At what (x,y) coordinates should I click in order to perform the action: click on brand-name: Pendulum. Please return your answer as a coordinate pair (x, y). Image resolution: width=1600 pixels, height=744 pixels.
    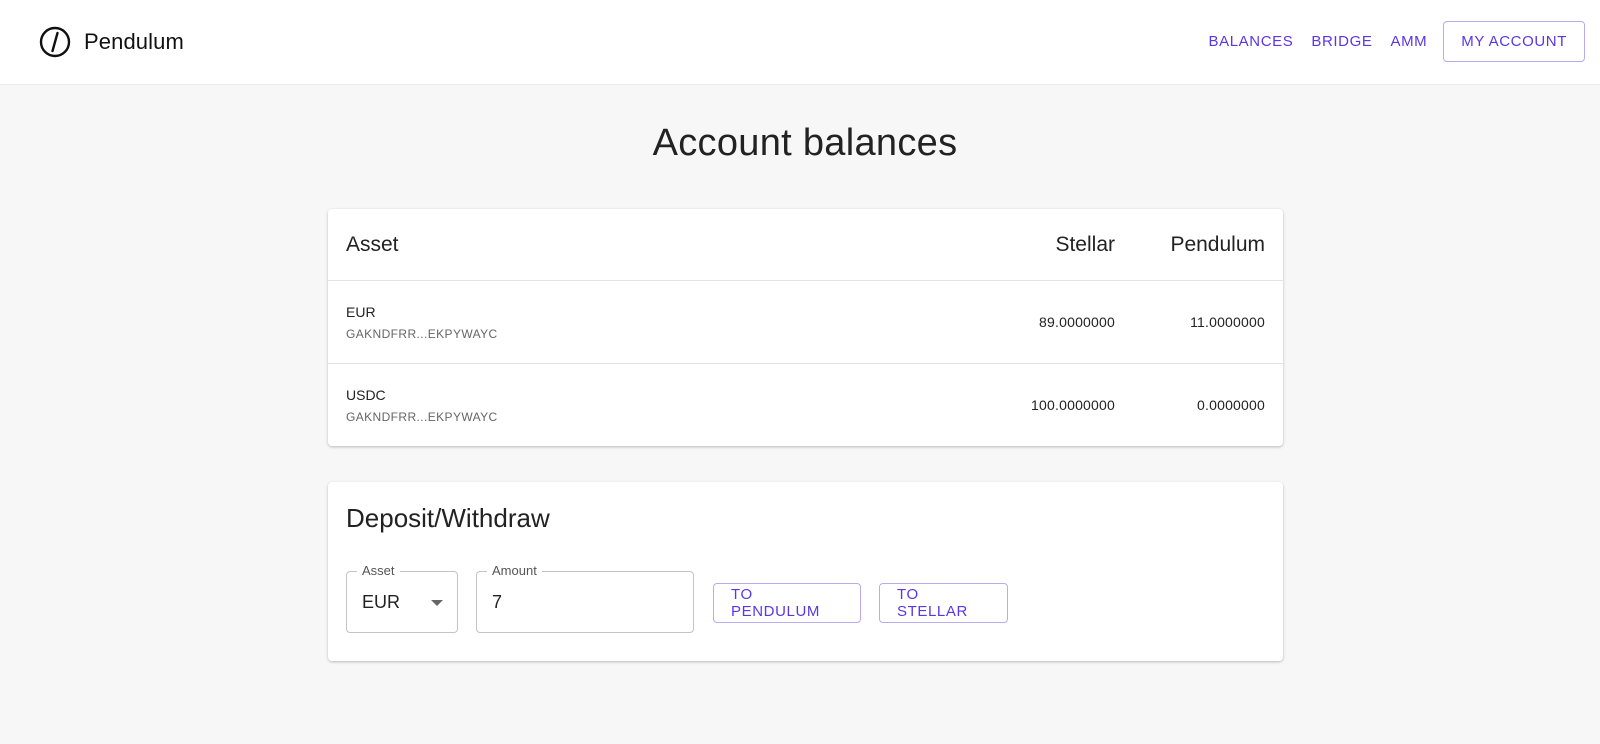
    Looking at the image, I should click on (134, 41).